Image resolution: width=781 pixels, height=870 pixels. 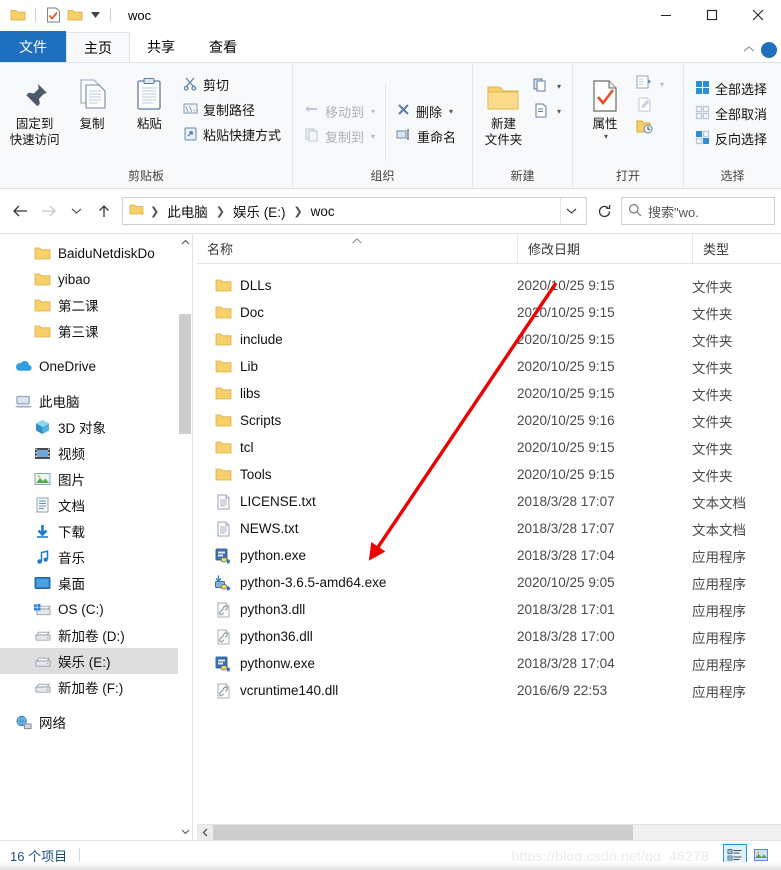 What do you see at coordinates (571, 211) in the screenshot?
I see `breadcrumb-dropdown-icon` at bounding box center [571, 211].